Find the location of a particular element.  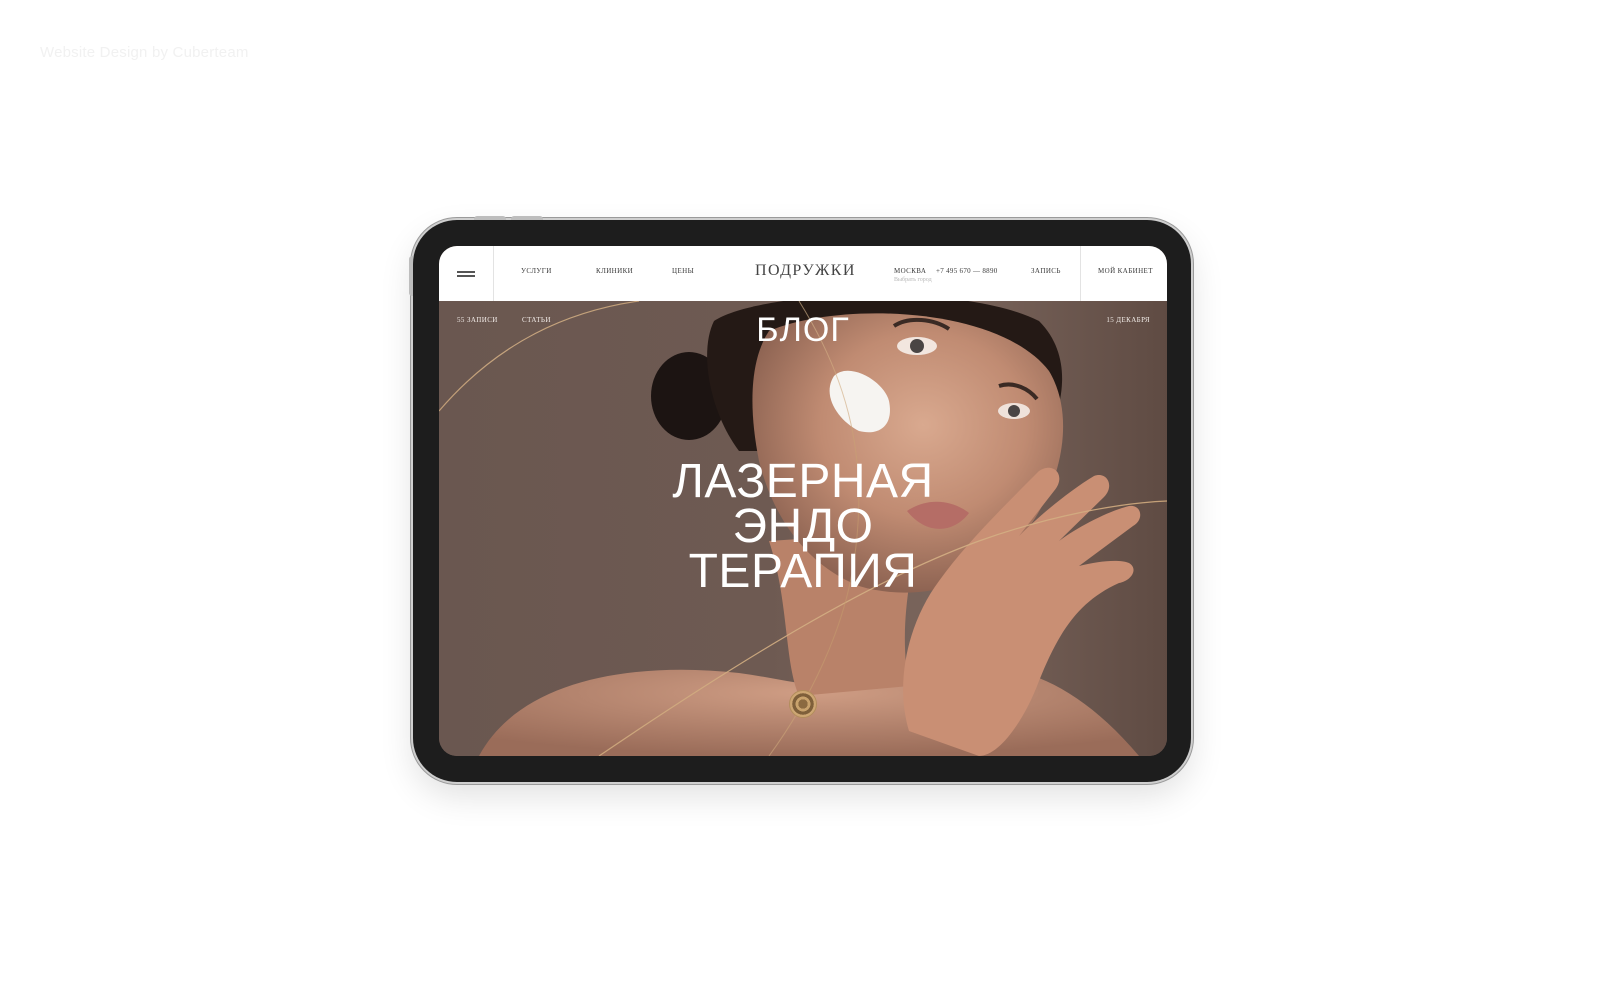

my-account-text: Мой кабинет is located at coordinates (1125, 271).